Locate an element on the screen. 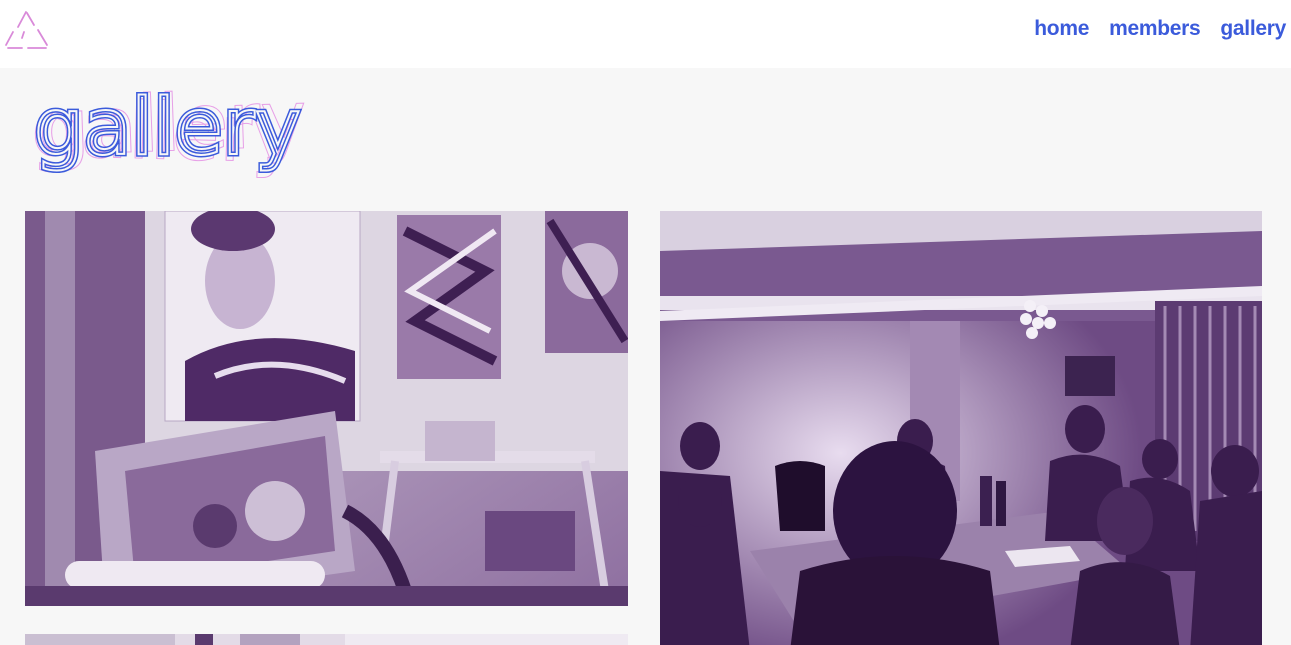 The width and height of the screenshot is (1291, 645). nav-home-link: home is located at coordinates (1061, 29).